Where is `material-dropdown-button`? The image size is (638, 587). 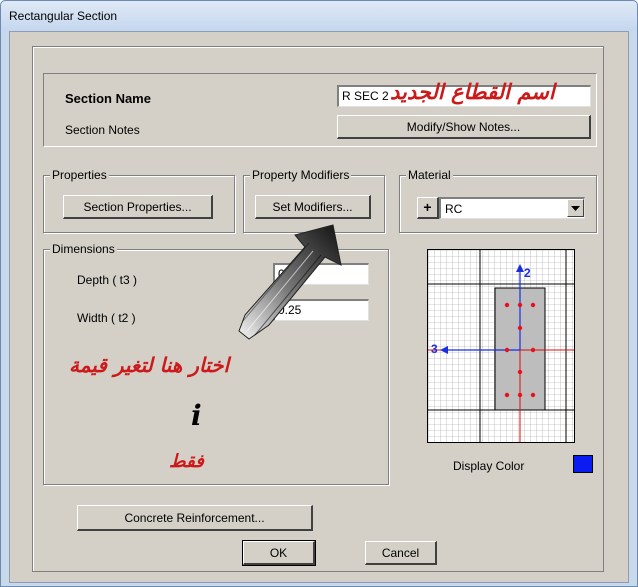 material-dropdown-button is located at coordinates (575, 208).